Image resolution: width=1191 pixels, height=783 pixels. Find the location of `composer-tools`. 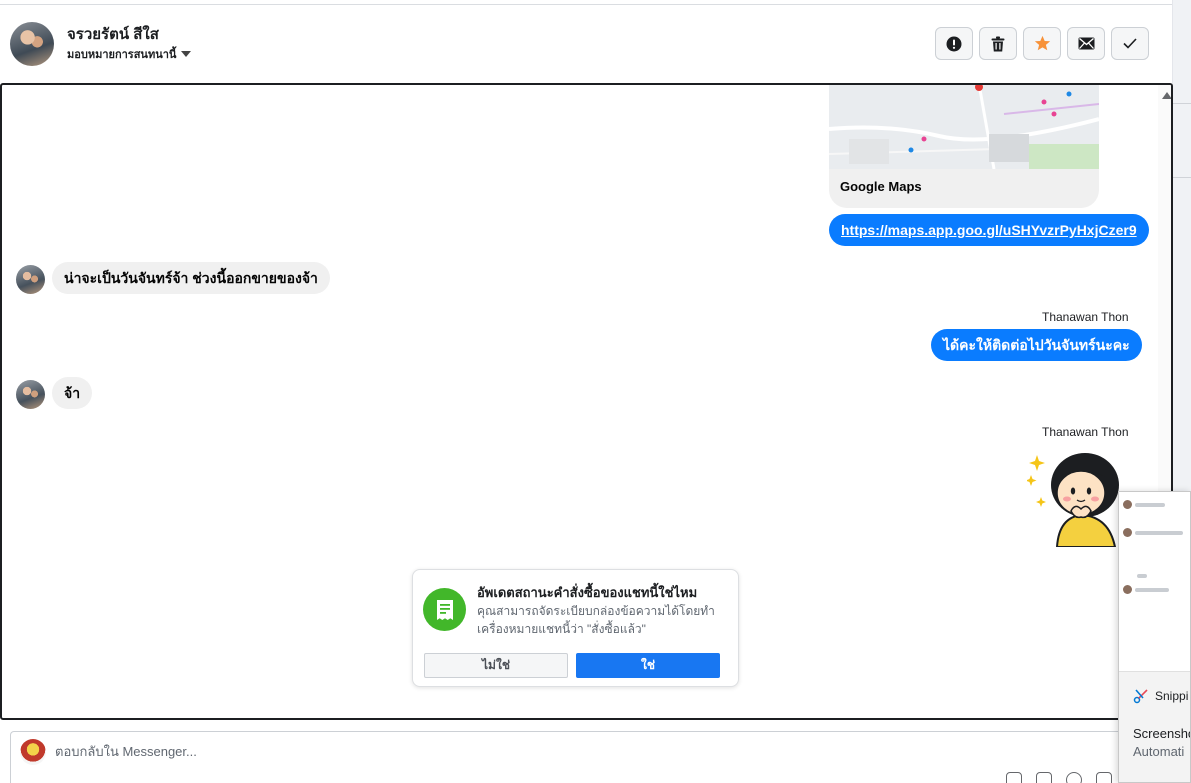

composer-tools is located at coordinates (1059, 777).